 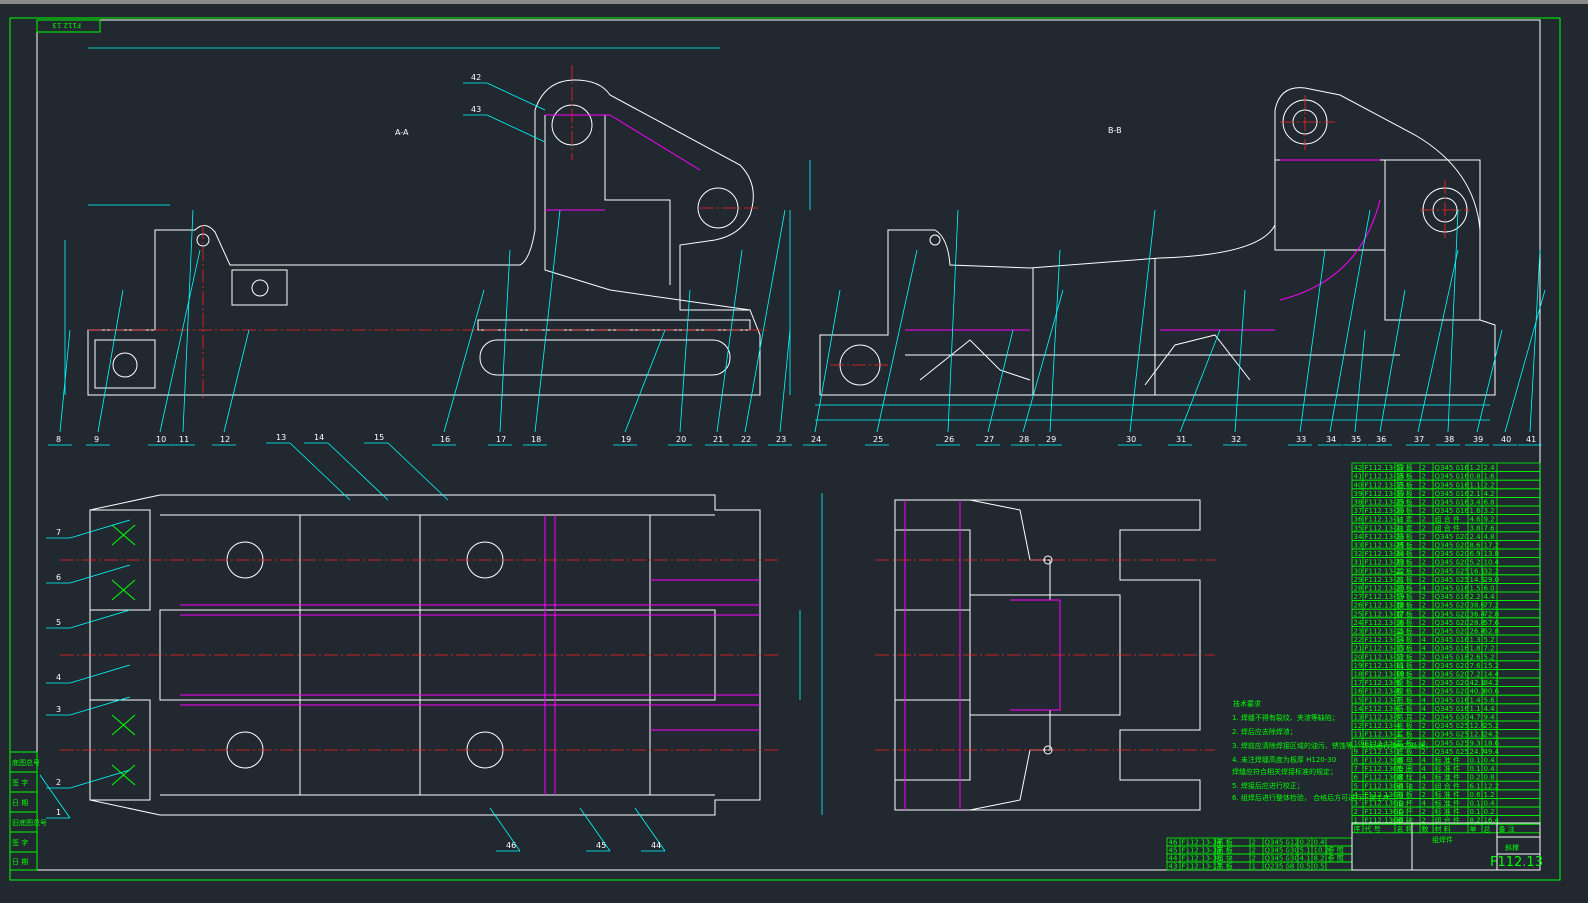 I want to click on svg-text: 旧底图总号, so click(x=29, y=822).